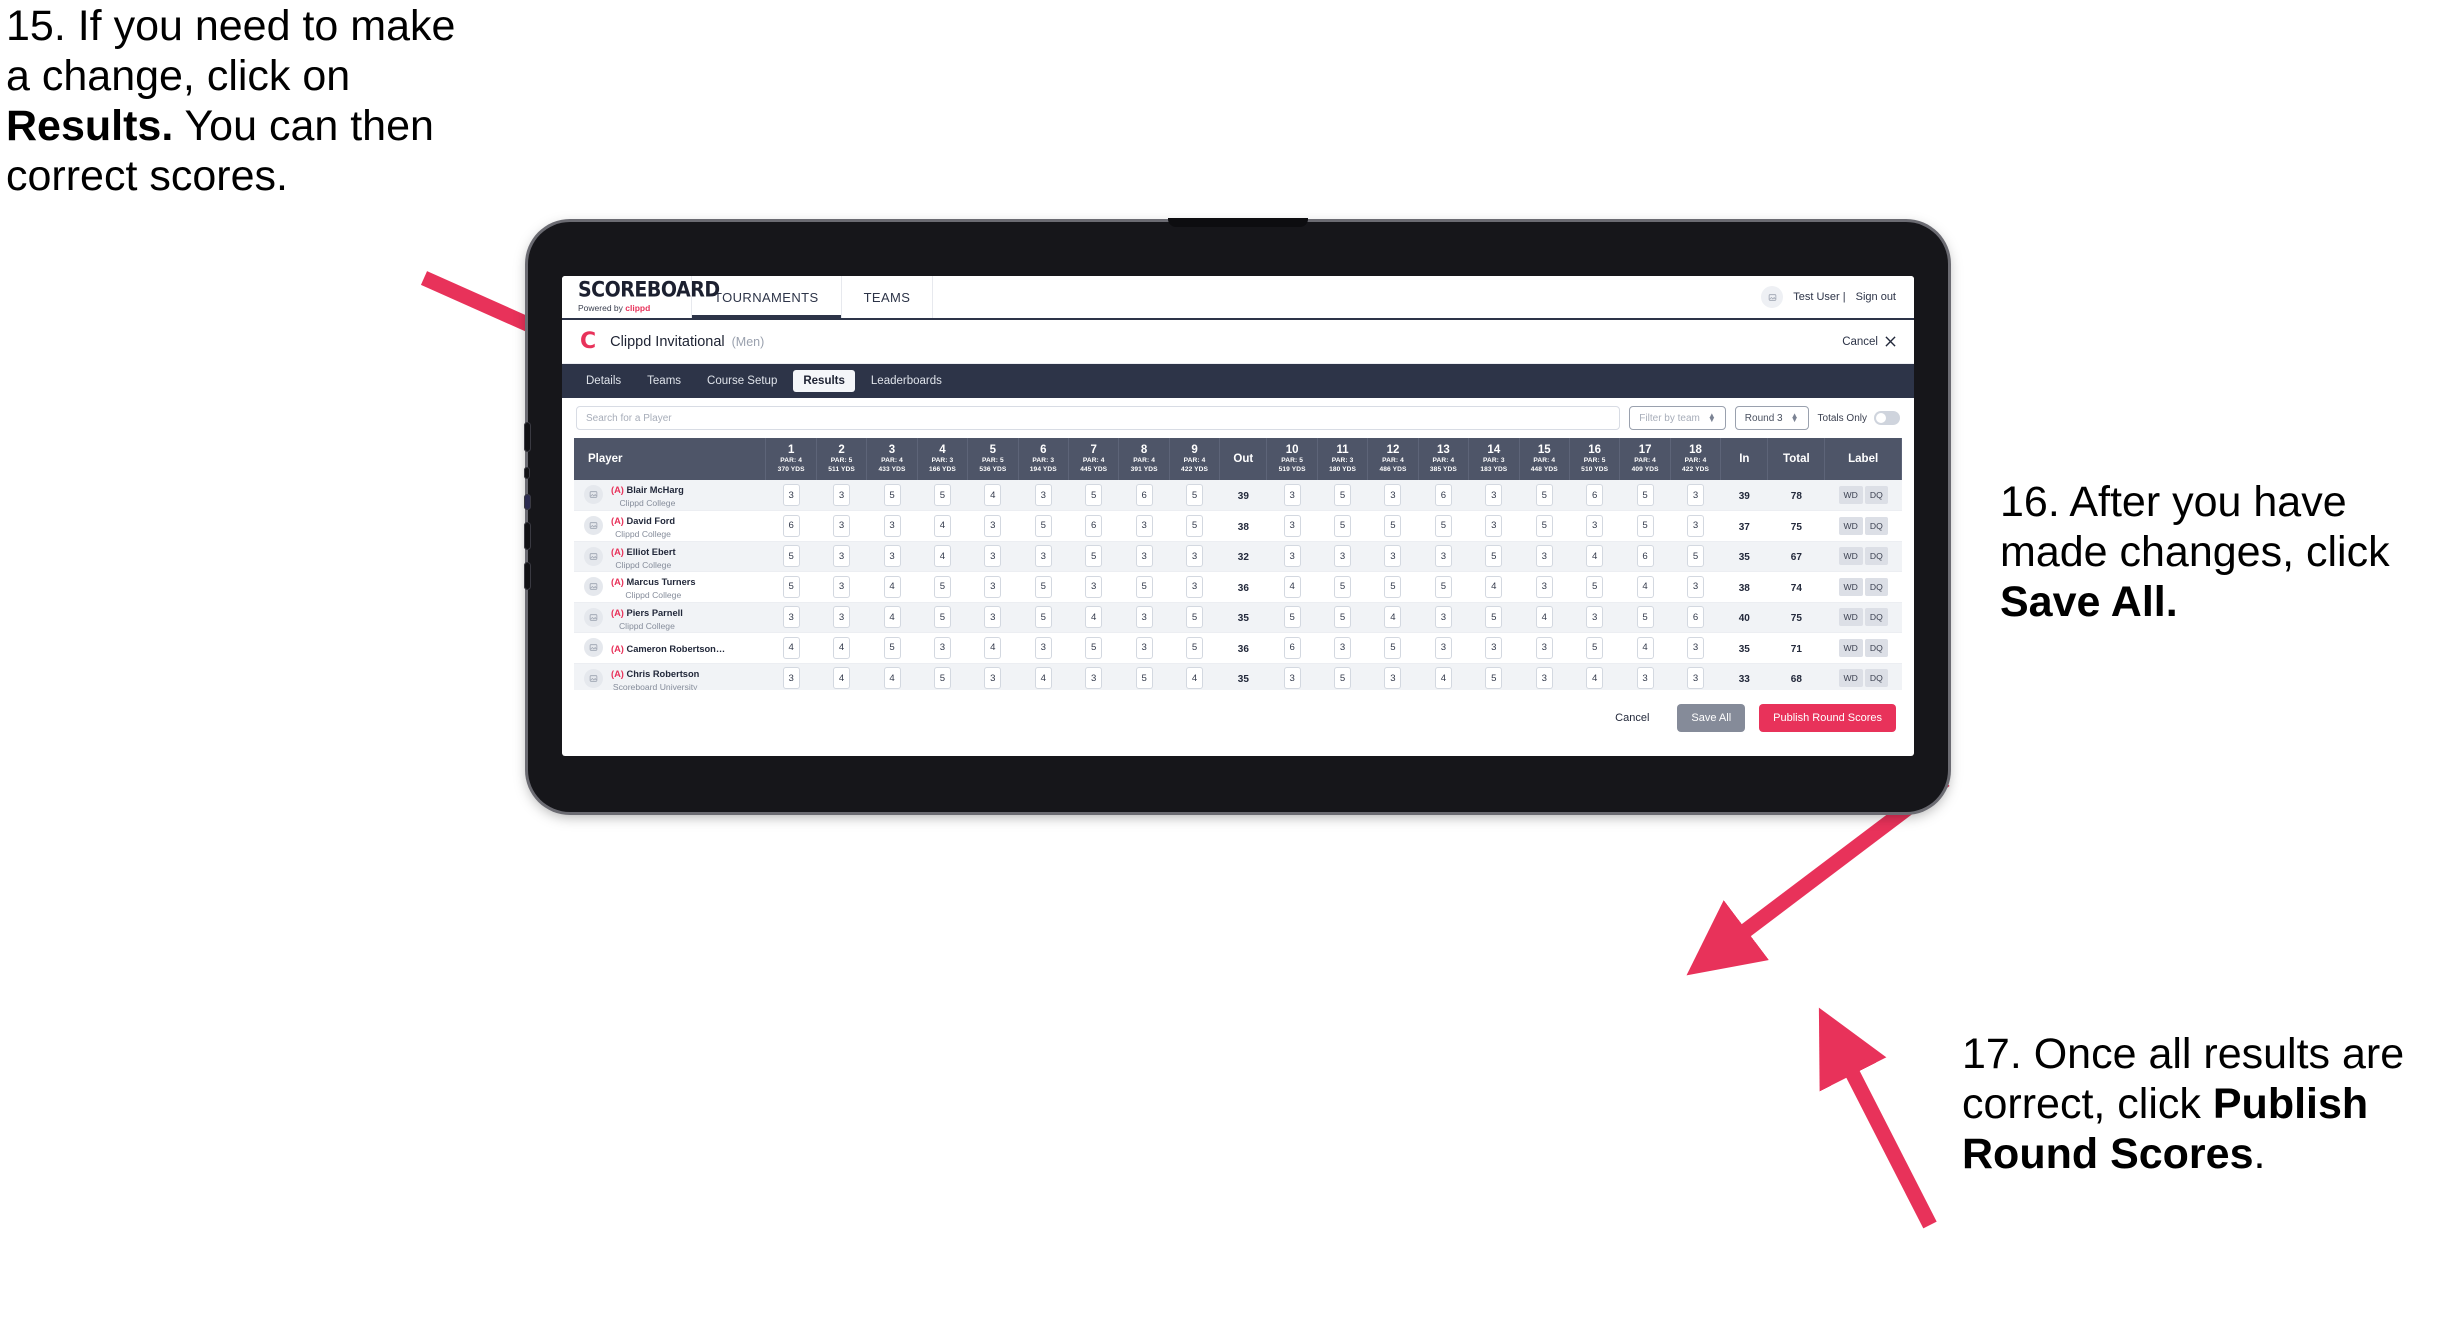 This screenshot has width=2464, height=1326. What do you see at coordinates (1093, 495) in the screenshot?
I see `score-cell-front-7: 5` at bounding box center [1093, 495].